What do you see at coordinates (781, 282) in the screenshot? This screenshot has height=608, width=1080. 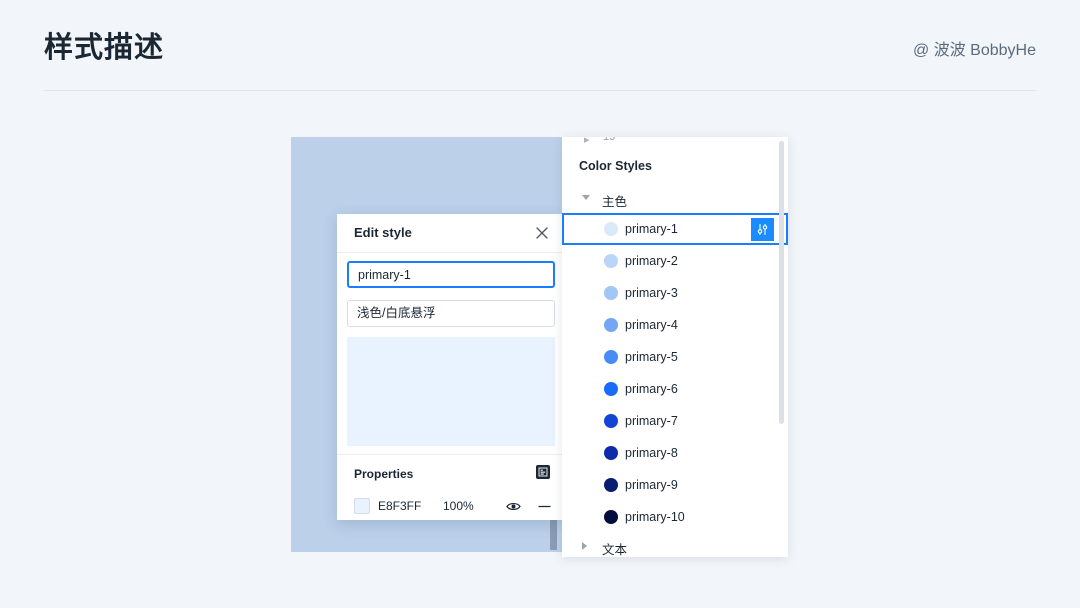 I see `panel-scrollbar` at bounding box center [781, 282].